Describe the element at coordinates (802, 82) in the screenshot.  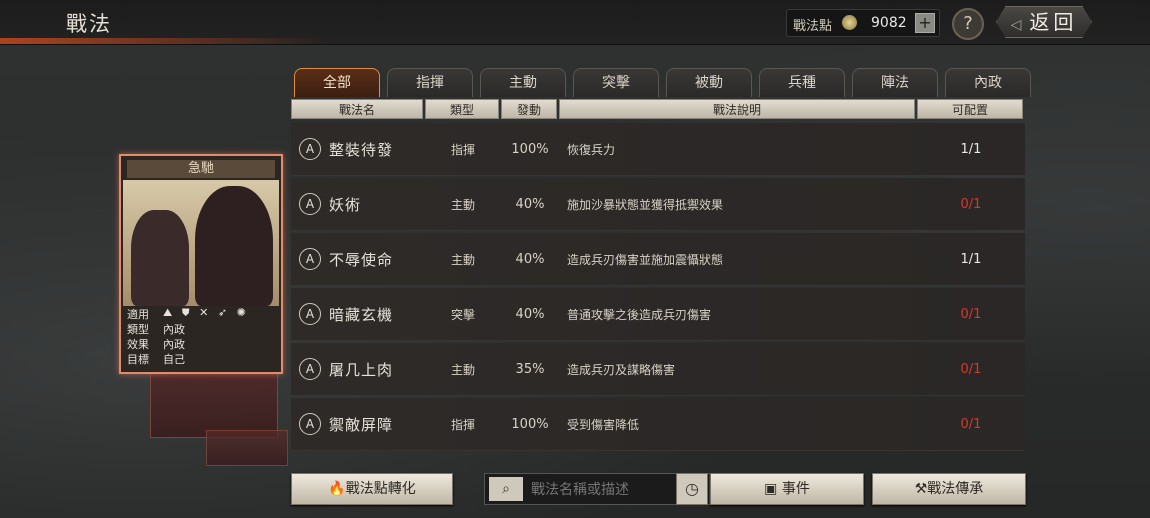
I see `tab-troop: 兵種` at that location.